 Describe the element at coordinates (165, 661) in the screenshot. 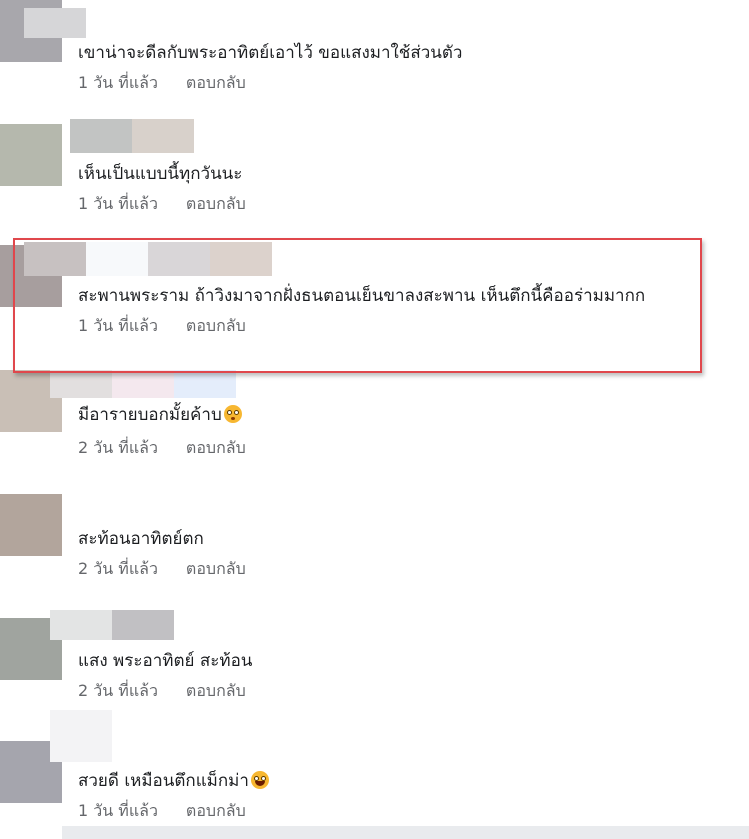

I see `comment-text: แสง พระอาทิตย์ สะท้อน` at that location.